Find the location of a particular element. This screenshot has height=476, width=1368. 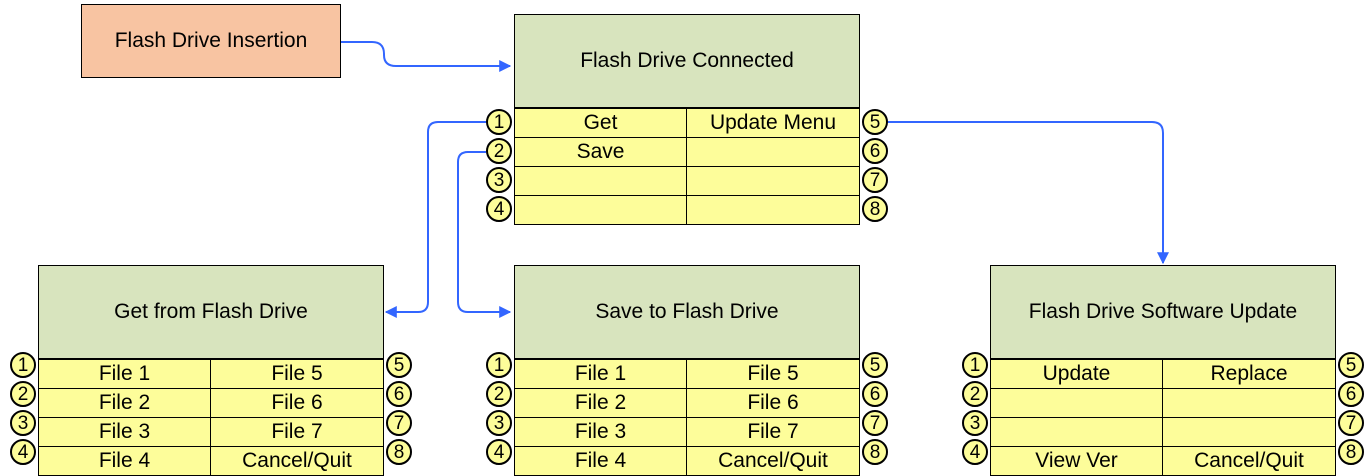

menu-options-grid: Get Update Menu Save is located at coordinates (687, 166).